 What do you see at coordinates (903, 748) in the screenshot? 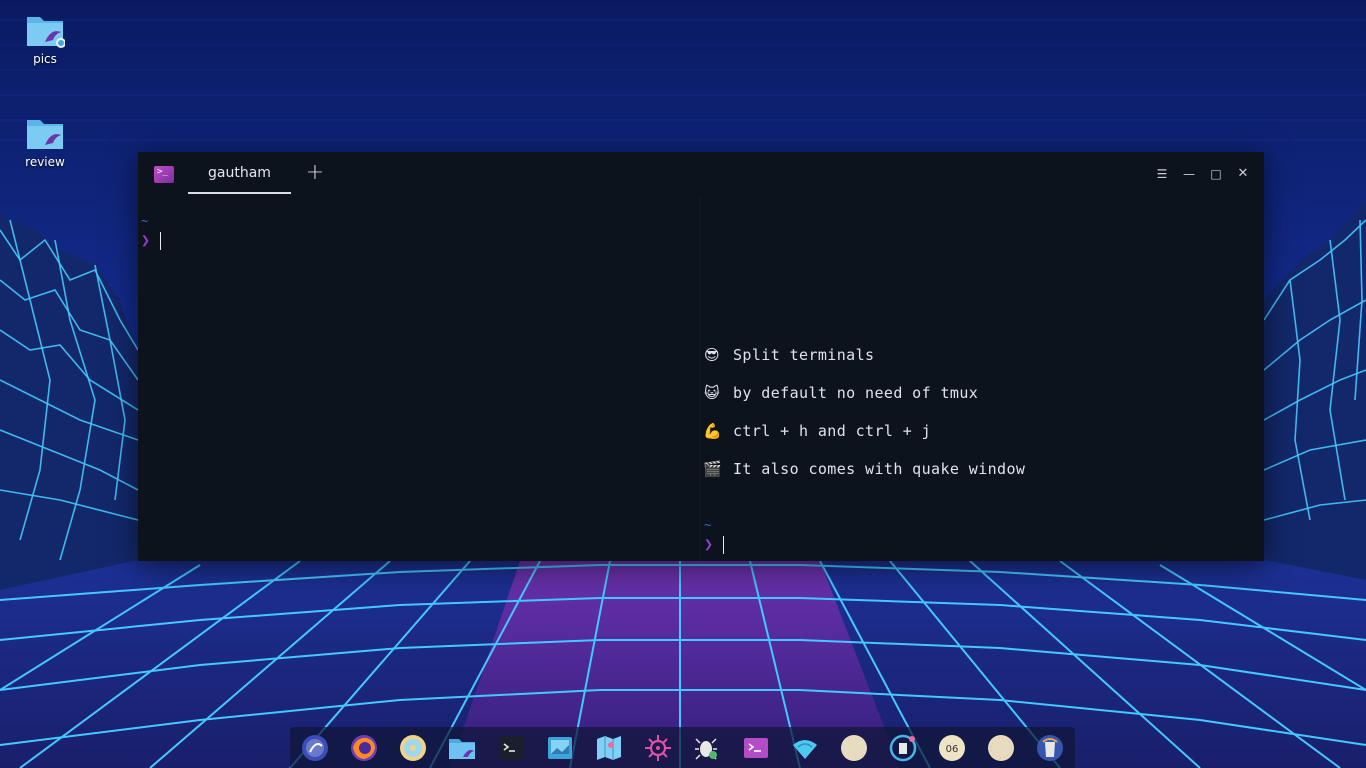
I see `notification-icon` at bounding box center [903, 748].